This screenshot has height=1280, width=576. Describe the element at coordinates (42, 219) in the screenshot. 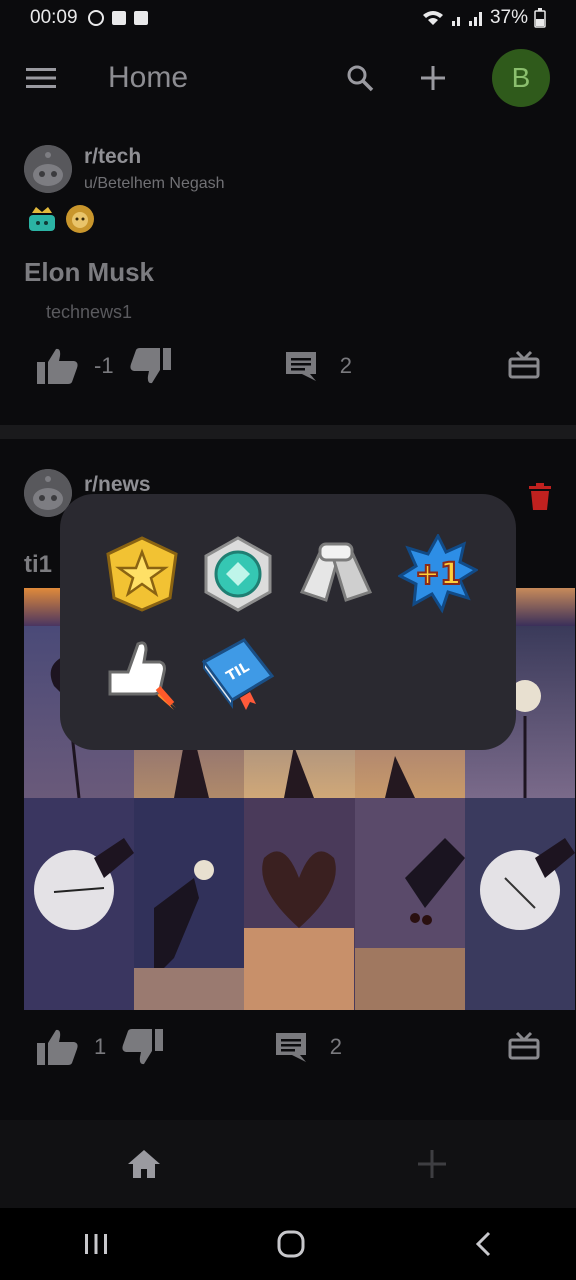

I see `crown-award-icon` at that location.